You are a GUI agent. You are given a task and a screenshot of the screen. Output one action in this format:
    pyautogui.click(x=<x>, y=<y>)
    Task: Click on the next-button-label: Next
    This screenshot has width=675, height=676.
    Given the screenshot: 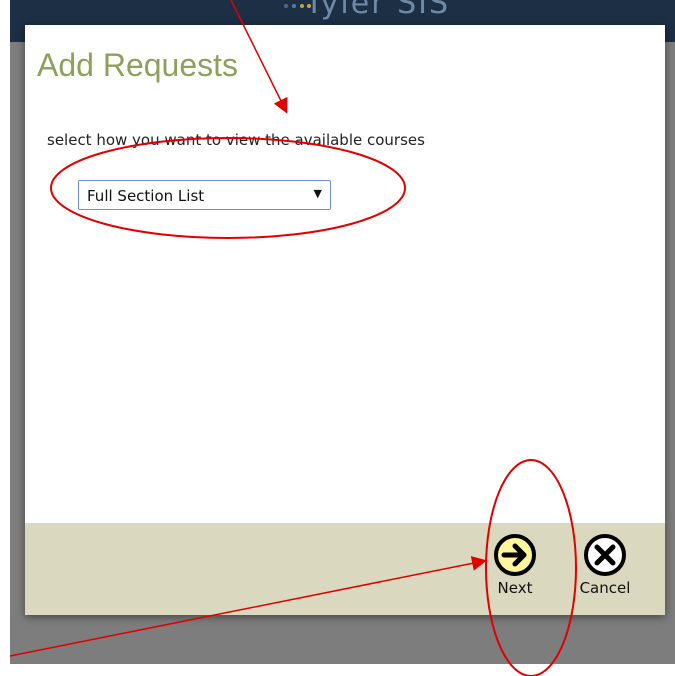 What is the action you would take?
    pyautogui.click(x=515, y=588)
    